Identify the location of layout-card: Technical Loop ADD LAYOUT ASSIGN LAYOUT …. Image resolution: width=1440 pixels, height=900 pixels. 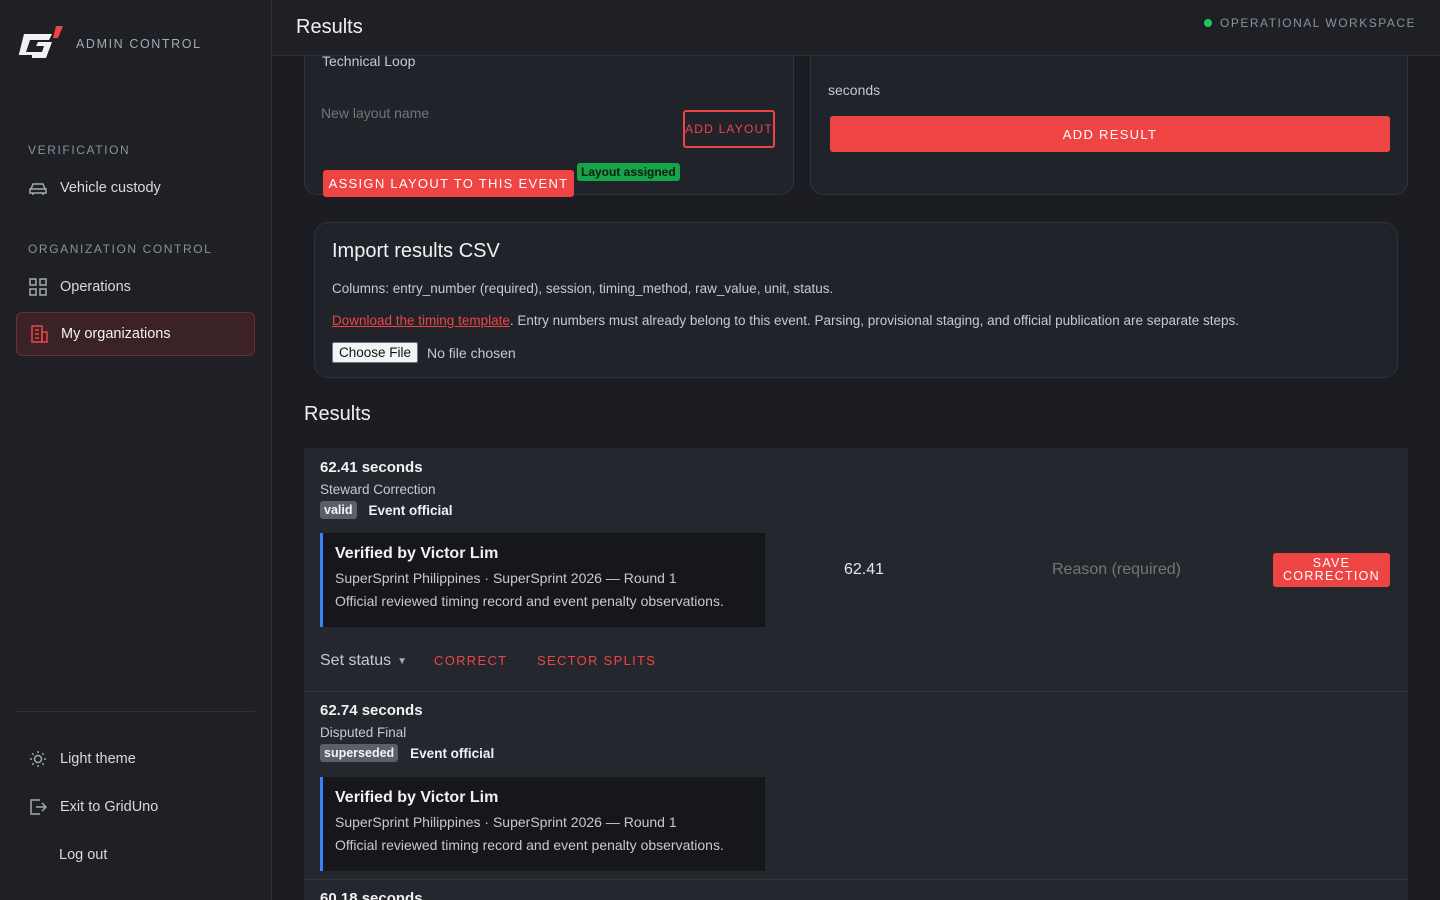
(549, 126).